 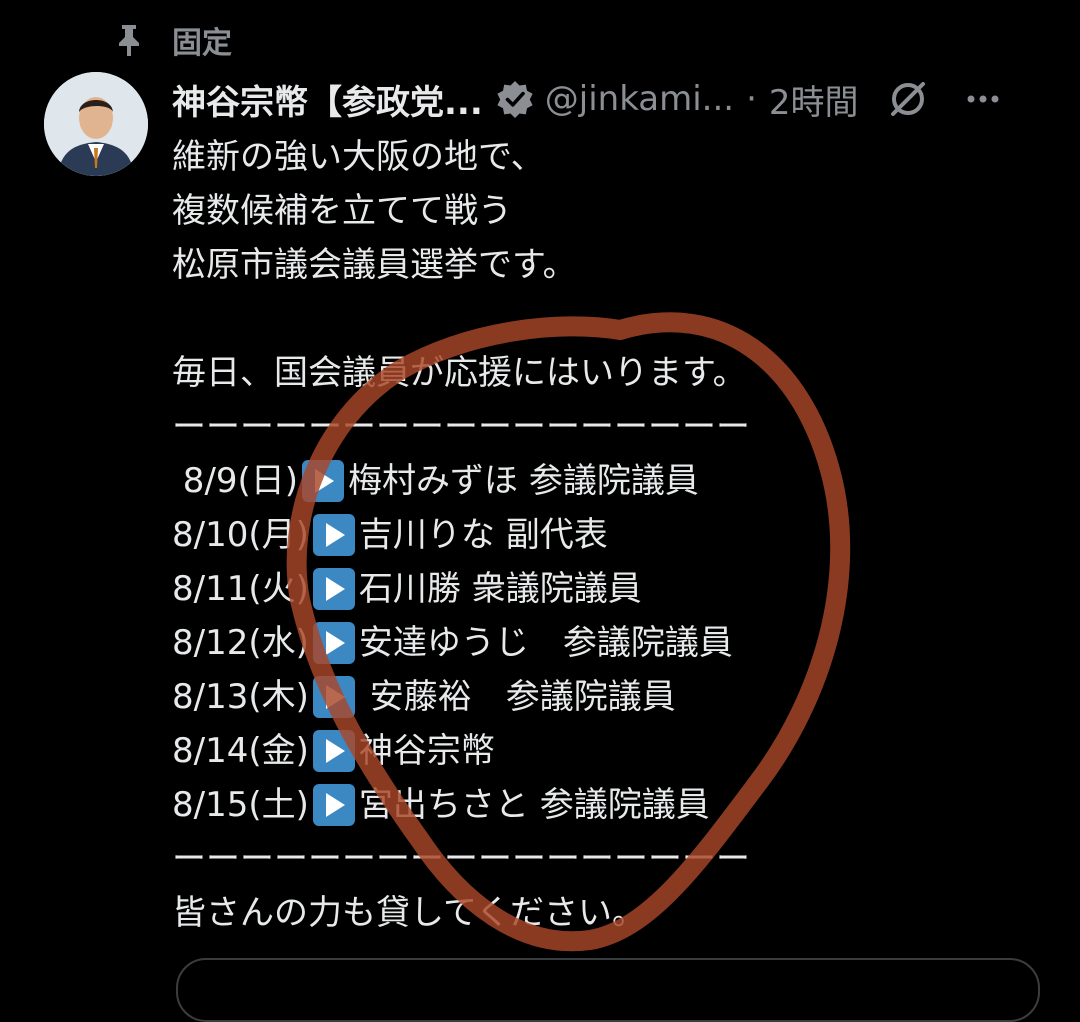 I want to click on schedule-speaker: 梅村みずほ 参議院議員, so click(x=523, y=481).